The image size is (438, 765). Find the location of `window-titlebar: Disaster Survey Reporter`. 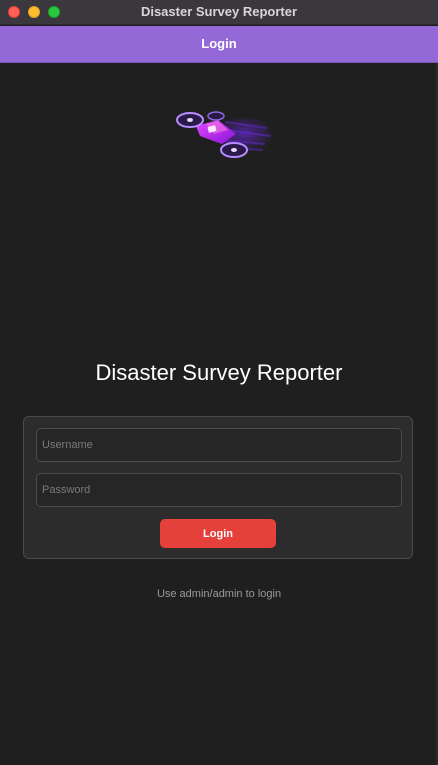

window-titlebar: Disaster Survey Reporter is located at coordinates (219, 12).